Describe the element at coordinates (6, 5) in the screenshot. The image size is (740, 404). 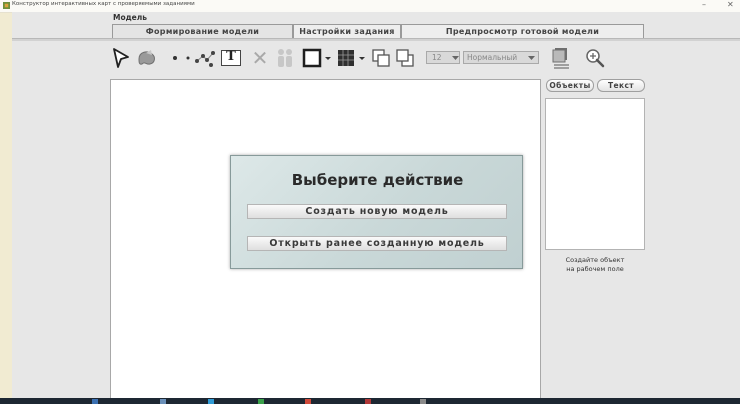
I see `app-icon` at that location.